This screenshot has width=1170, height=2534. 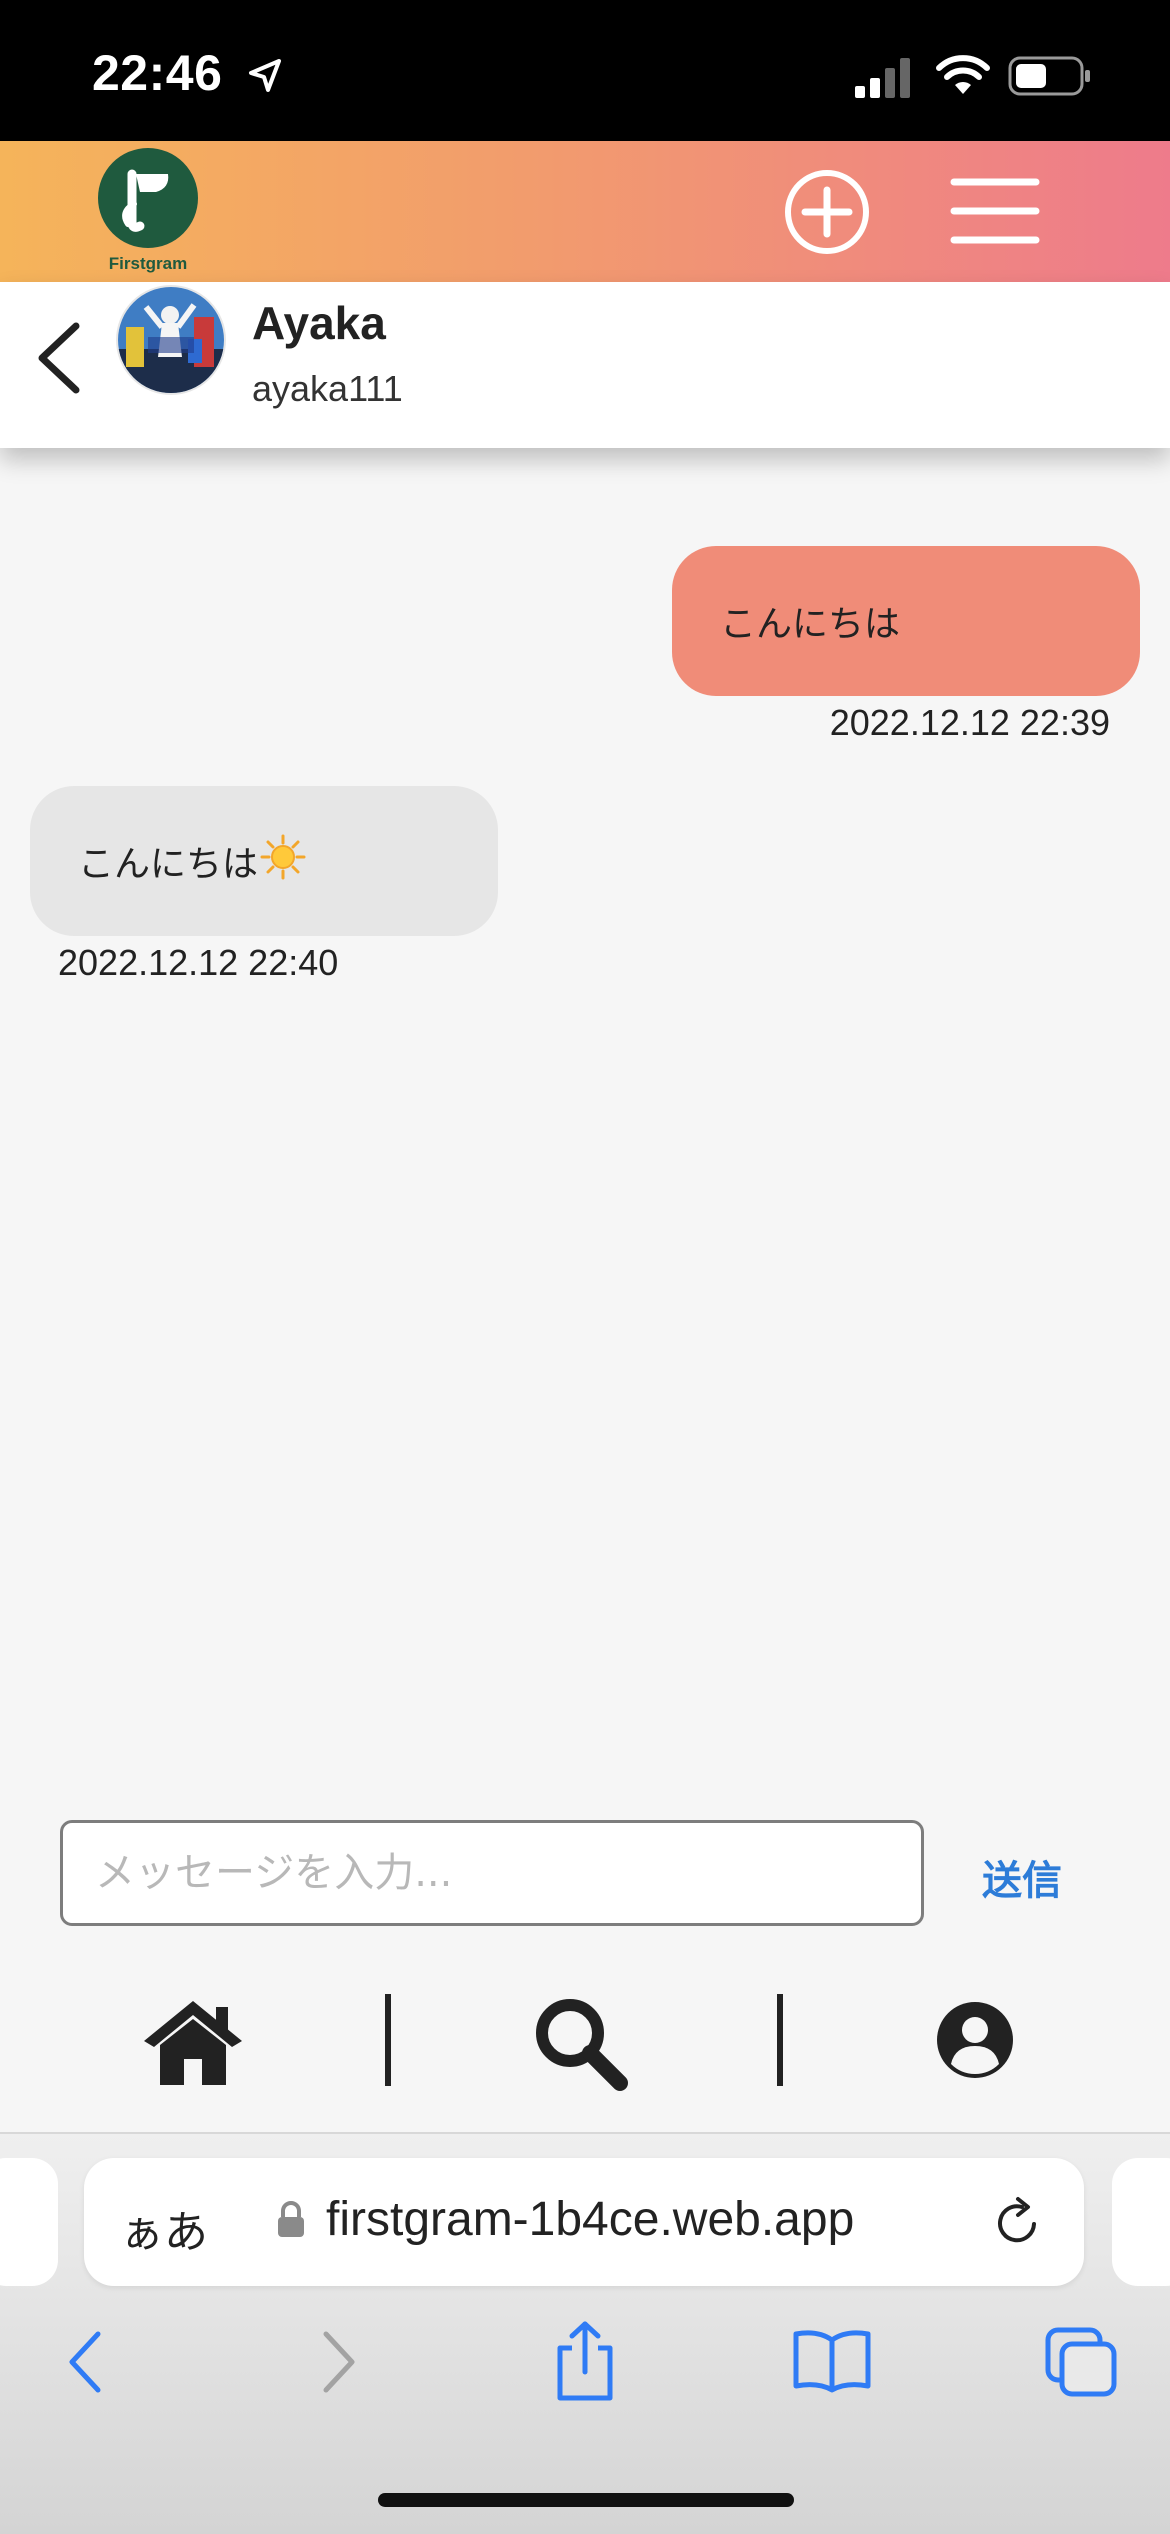 I want to click on location-arrow-icon, so click(x=265, y=78).